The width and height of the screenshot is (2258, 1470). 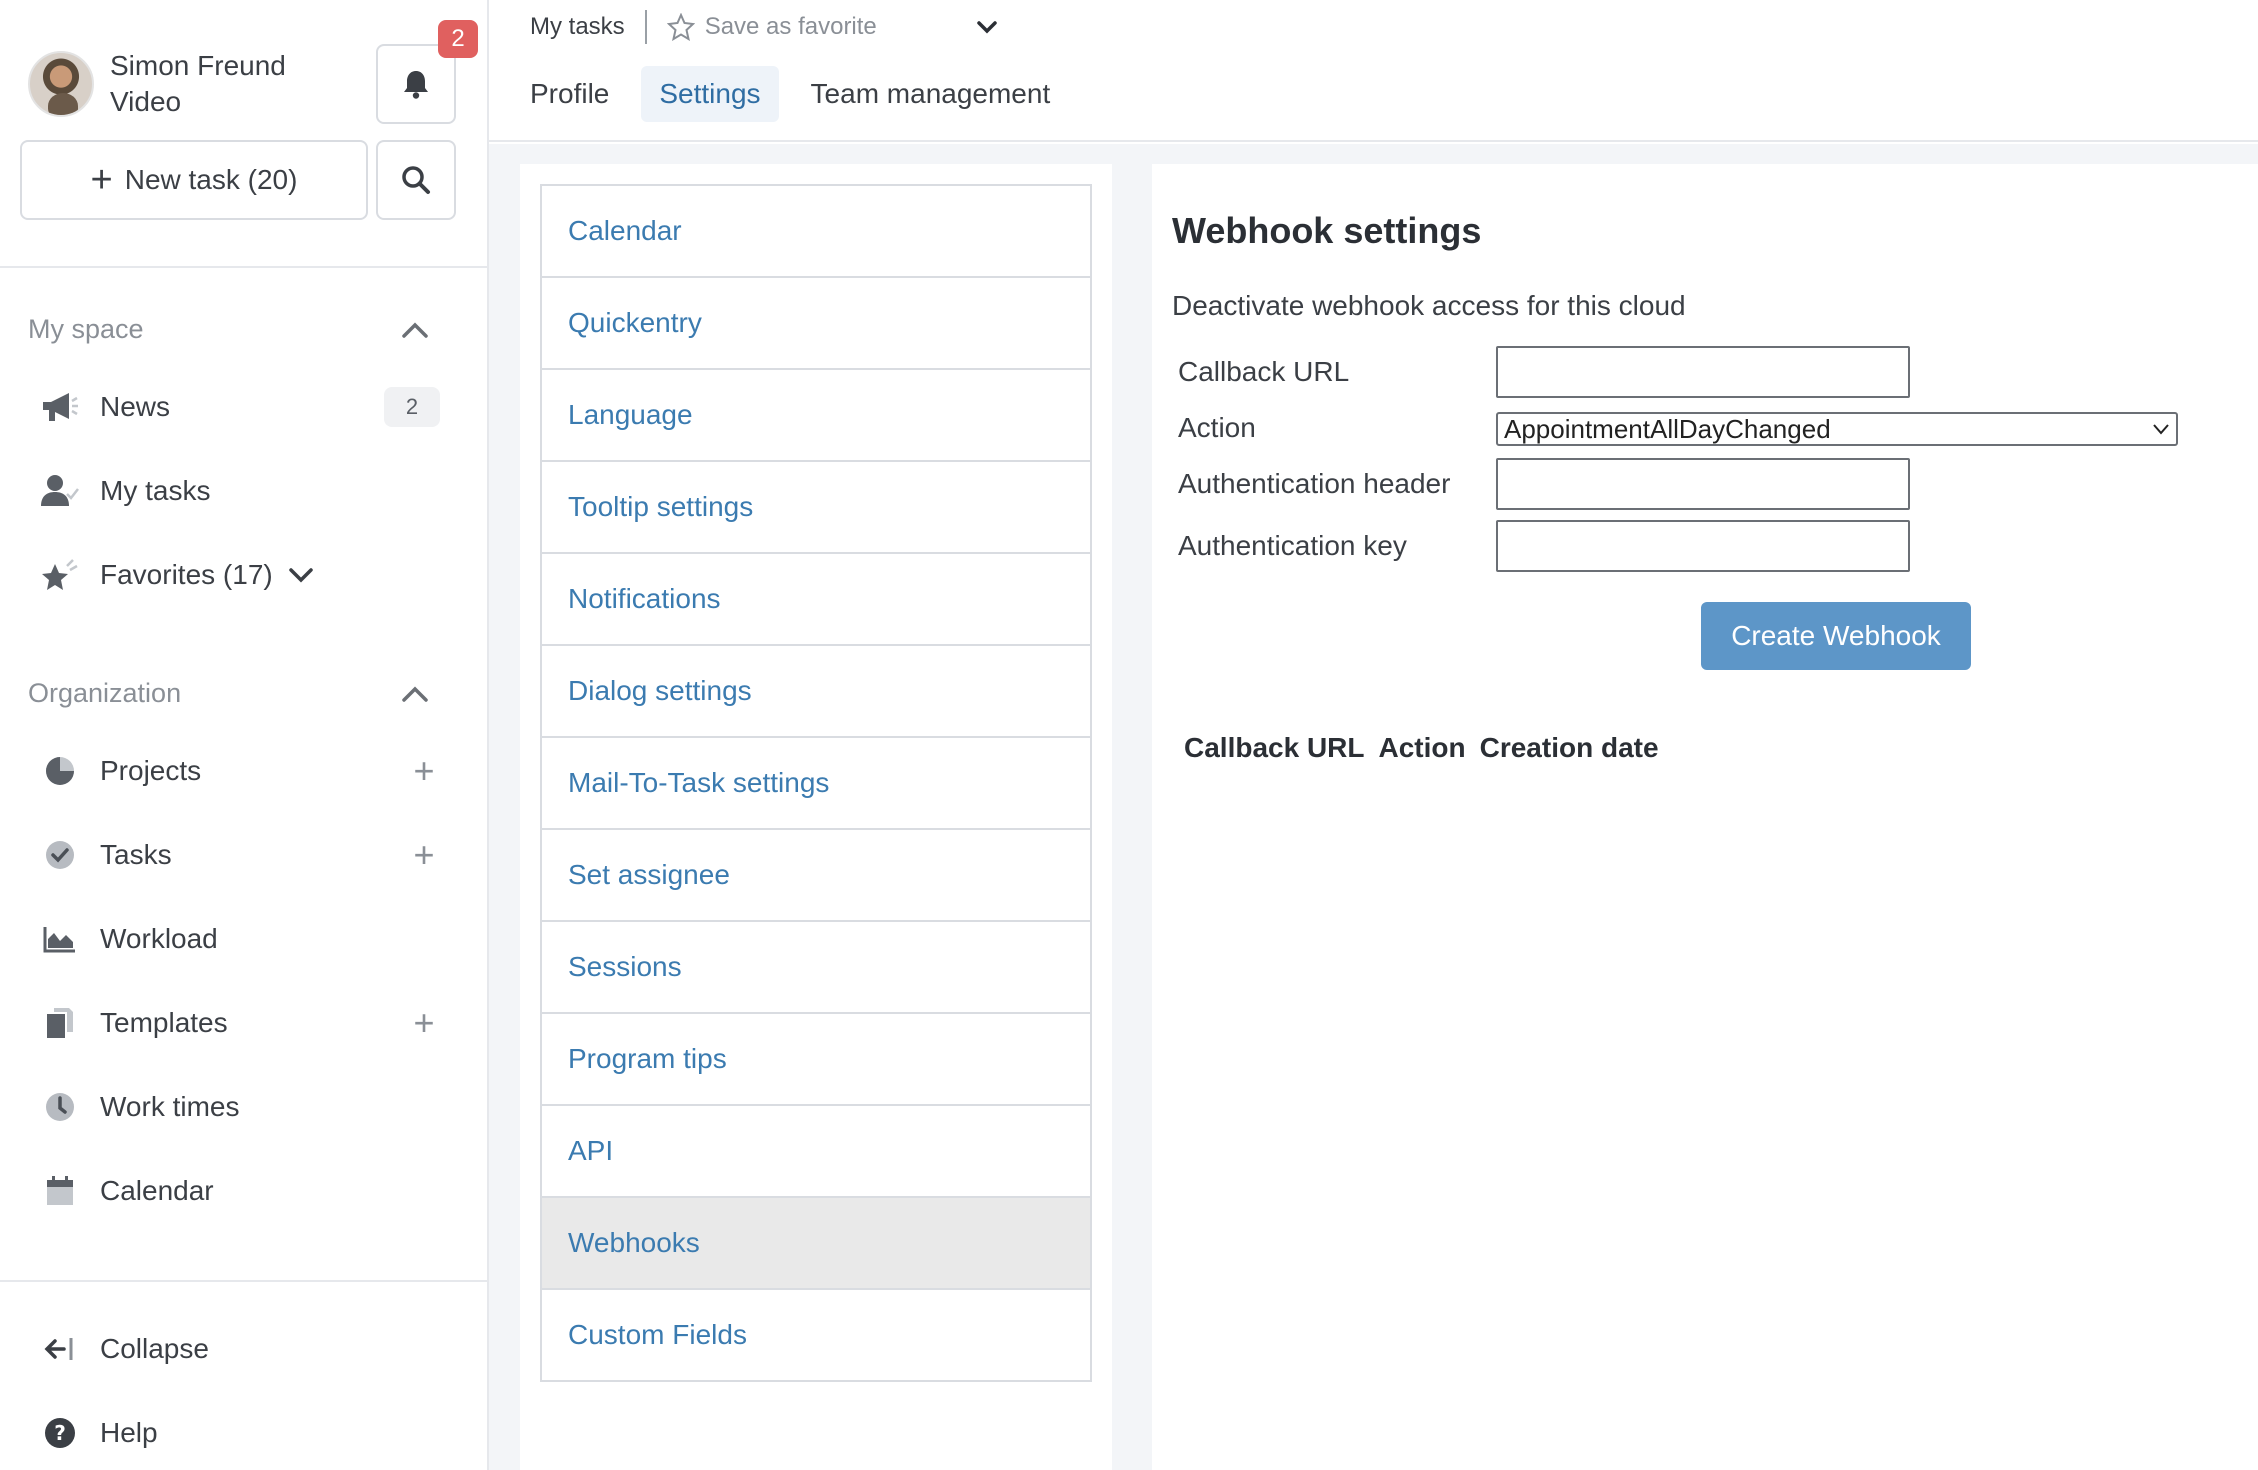 What do you see at coordinates (151, 770) in the screenshot?
I see `sidebar-item-label: Projects` at bounding box center [151, 770].